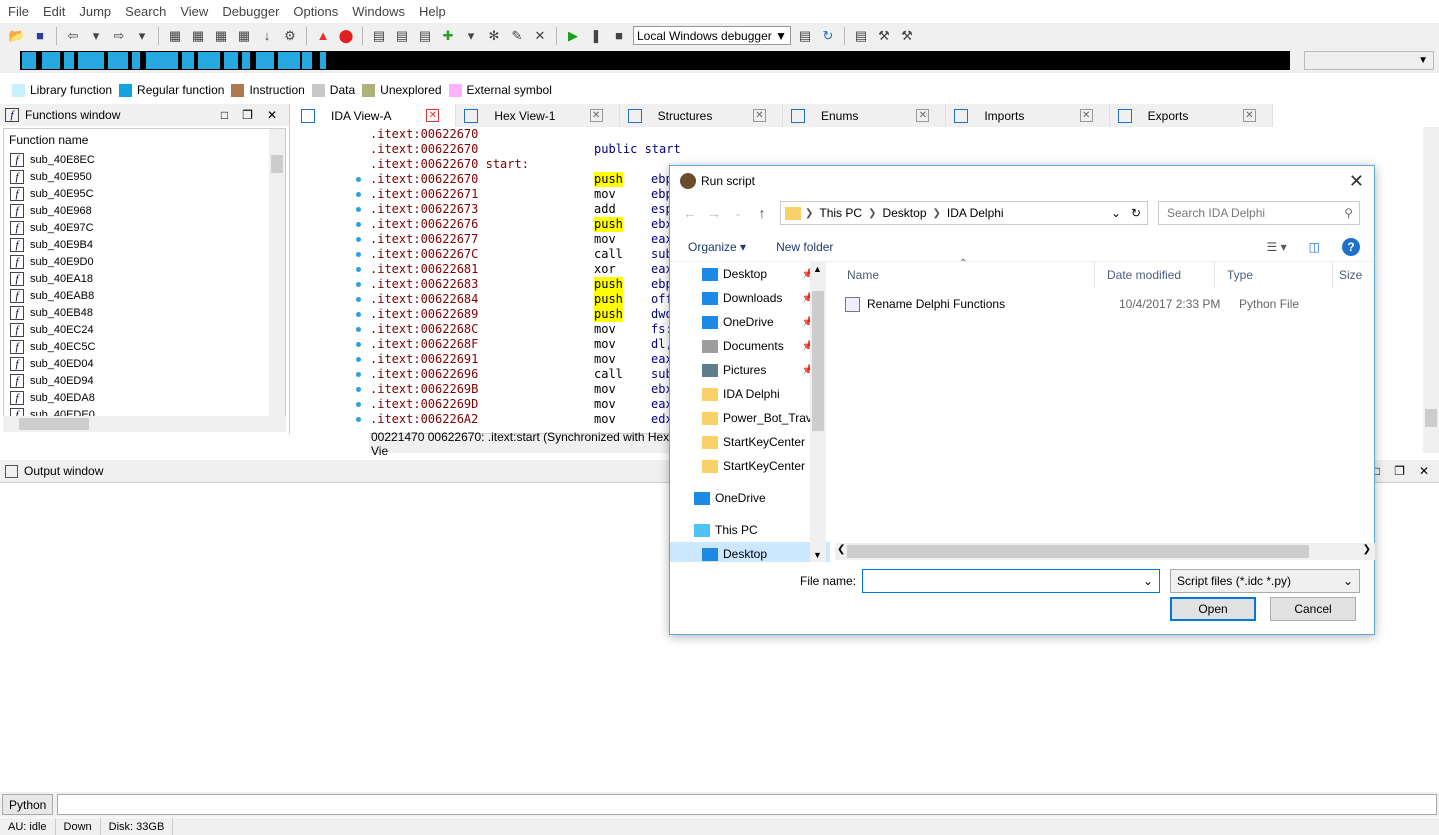 The width and height of the screenshot is (1439, 835). Describe the element at coordinates (144, 193) in the screenshot. I see `function-item: f sub_40E95C` at that location.